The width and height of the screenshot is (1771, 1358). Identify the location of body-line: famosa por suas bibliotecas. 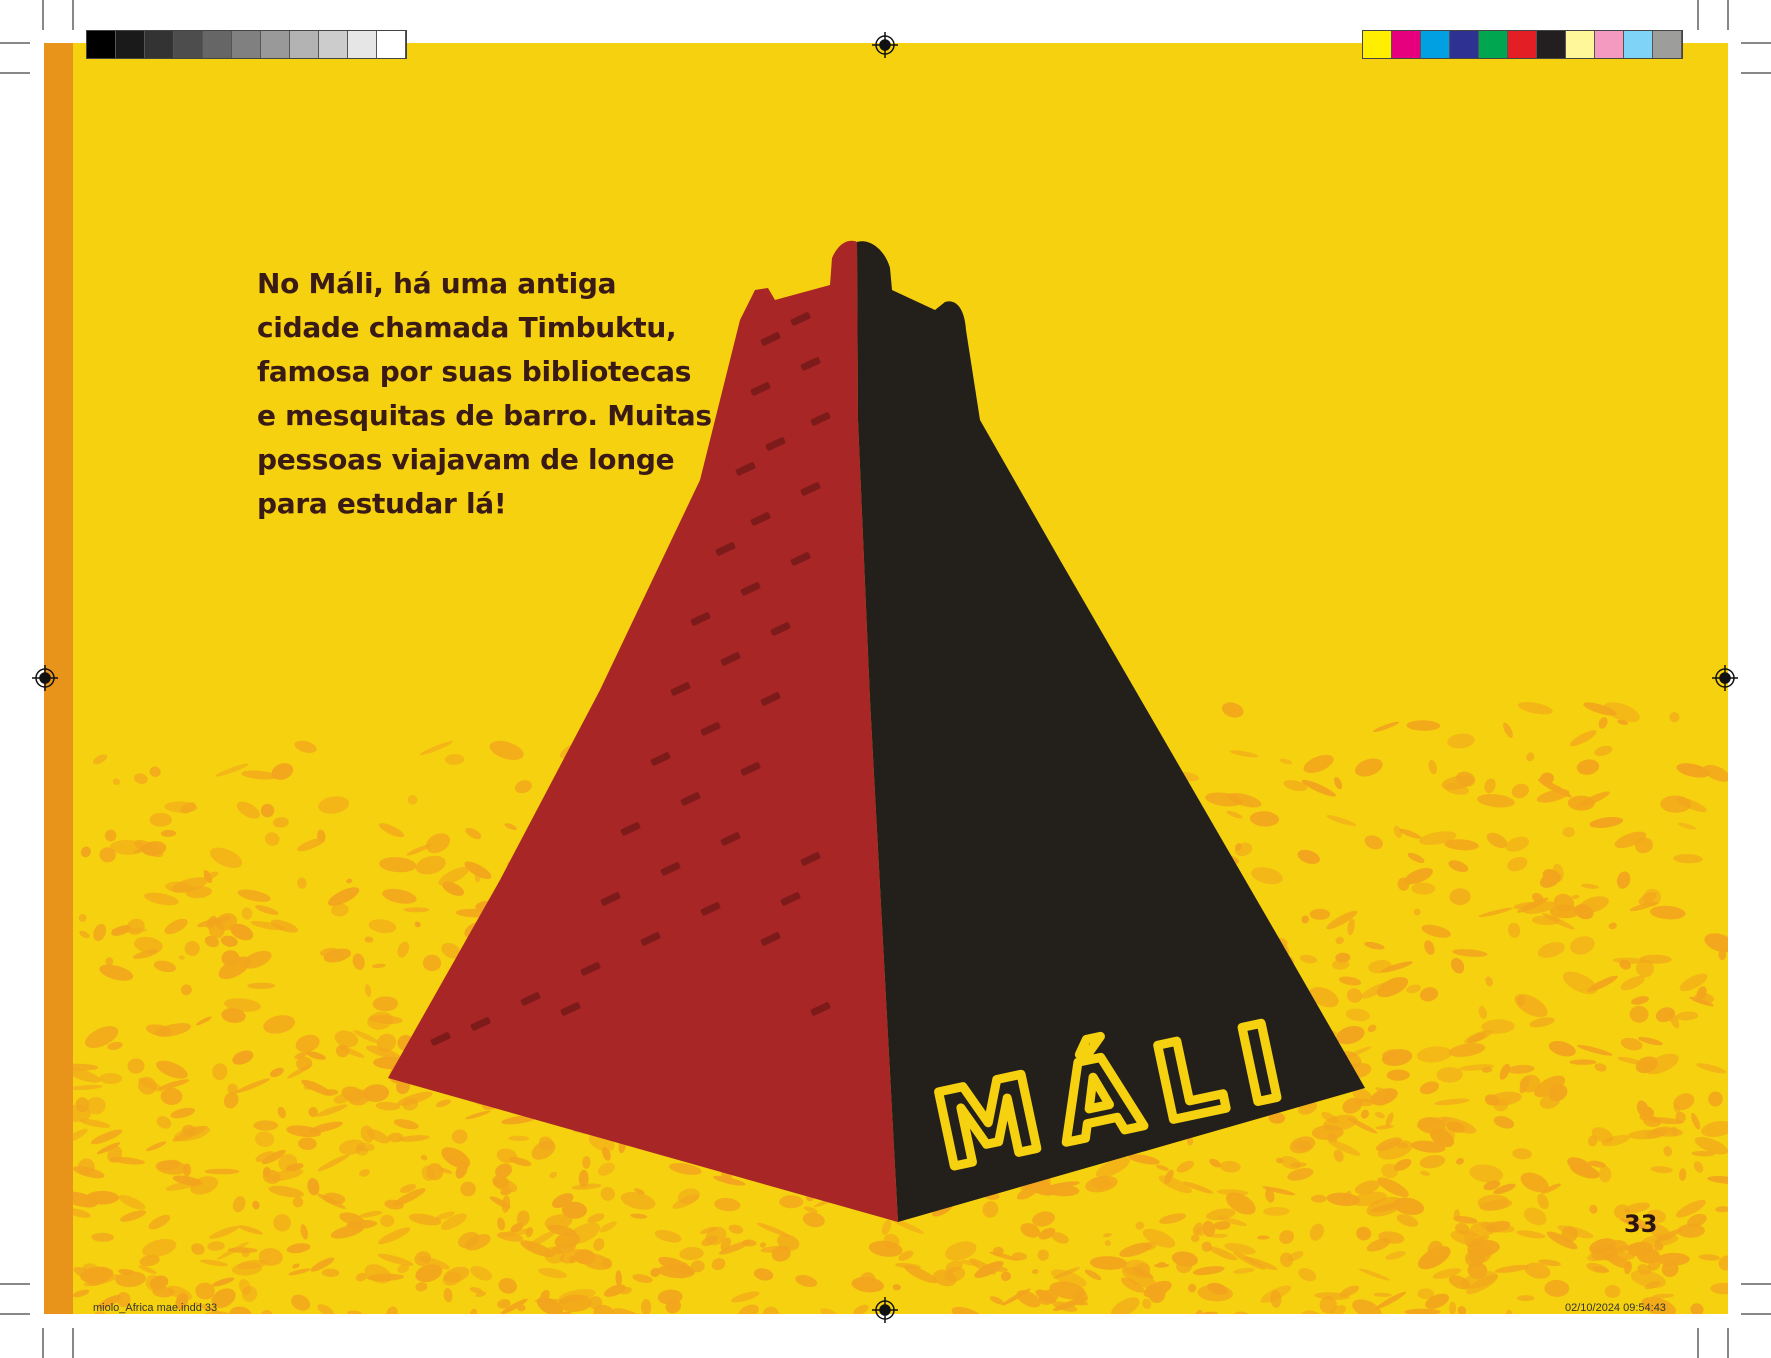
(474, 371).